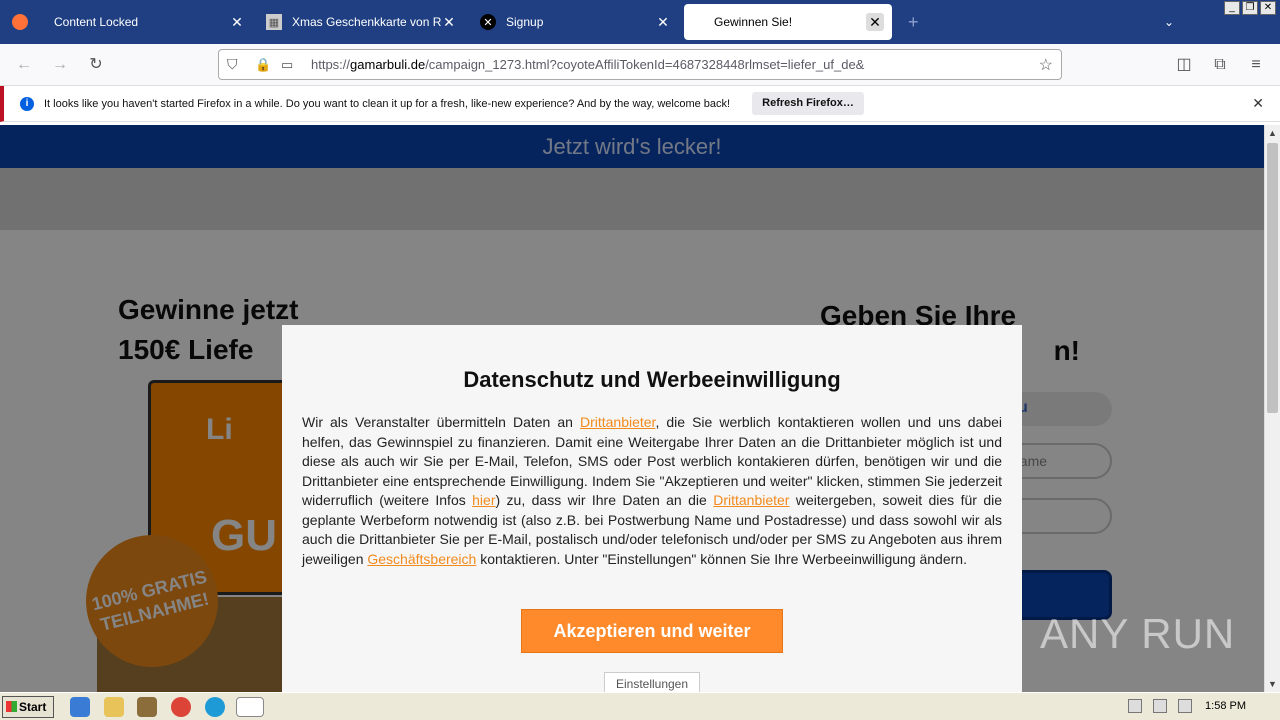  Describe the element at coordinates (114, 707) in the screenshot. I see `folder-icon` at that location.